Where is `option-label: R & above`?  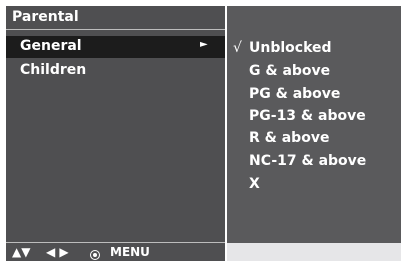
option-label: R & above is located at coordinates (289, 138).